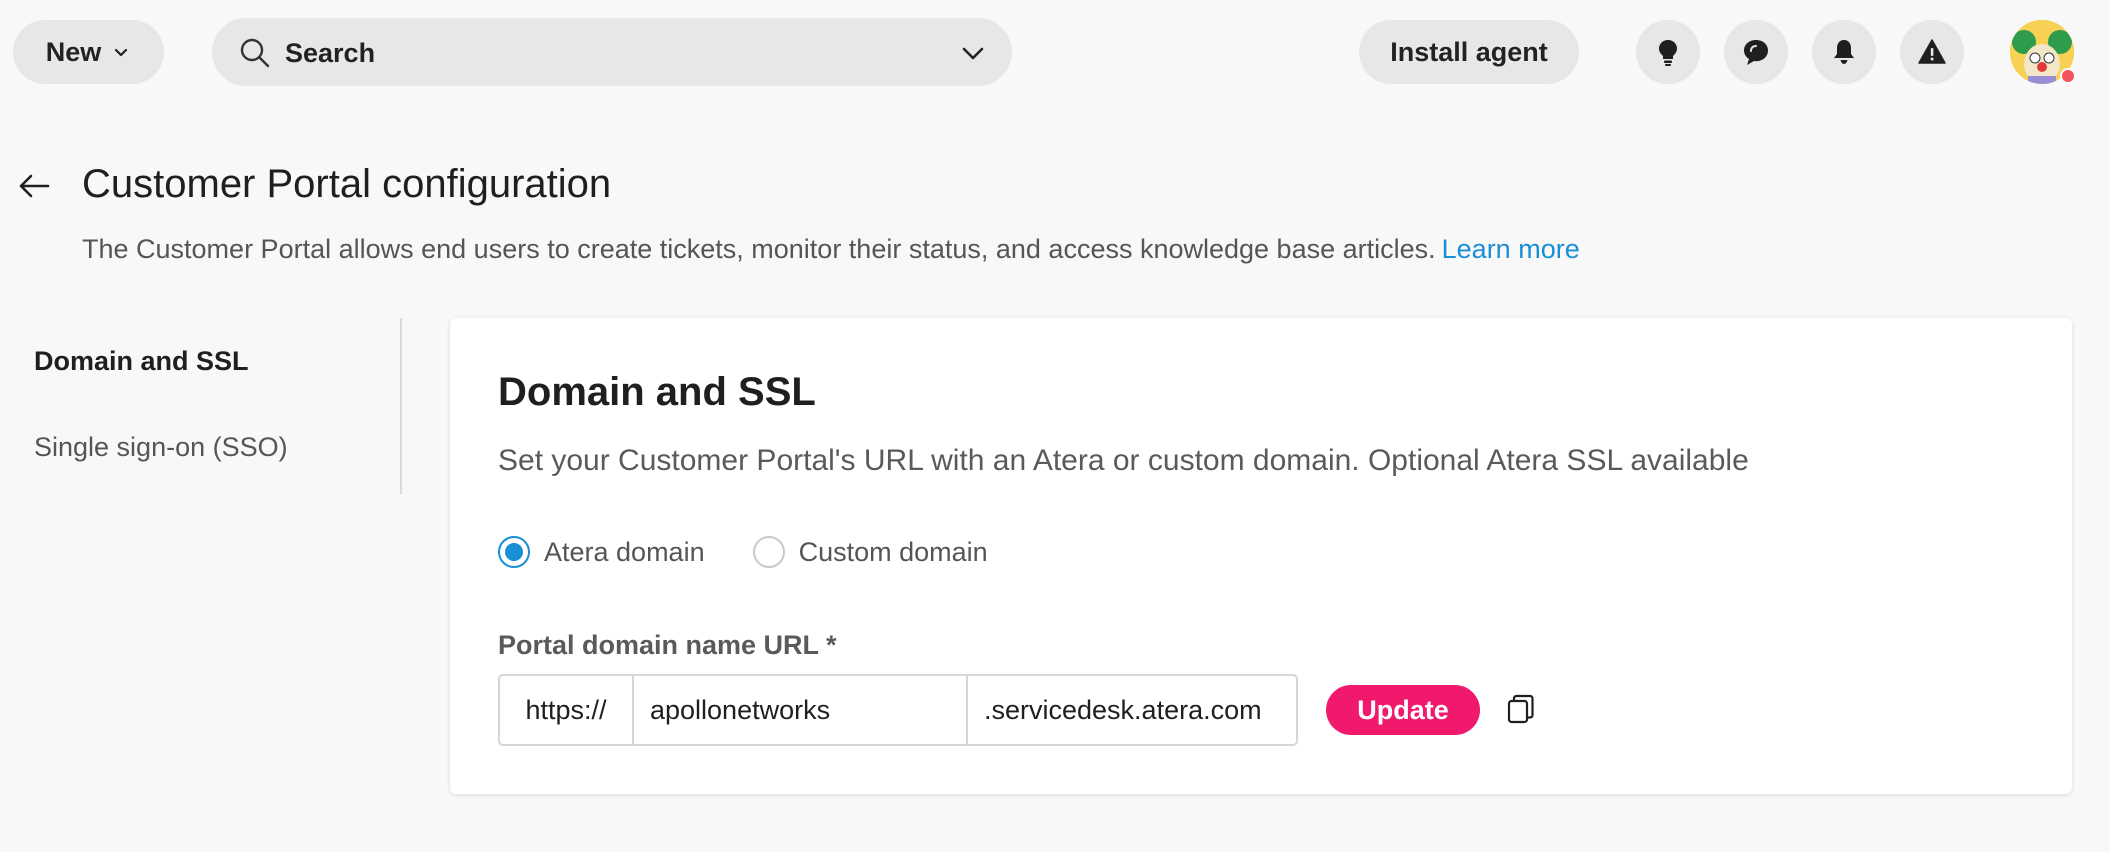  I want to click on alerts-button, so click(1932, 52).